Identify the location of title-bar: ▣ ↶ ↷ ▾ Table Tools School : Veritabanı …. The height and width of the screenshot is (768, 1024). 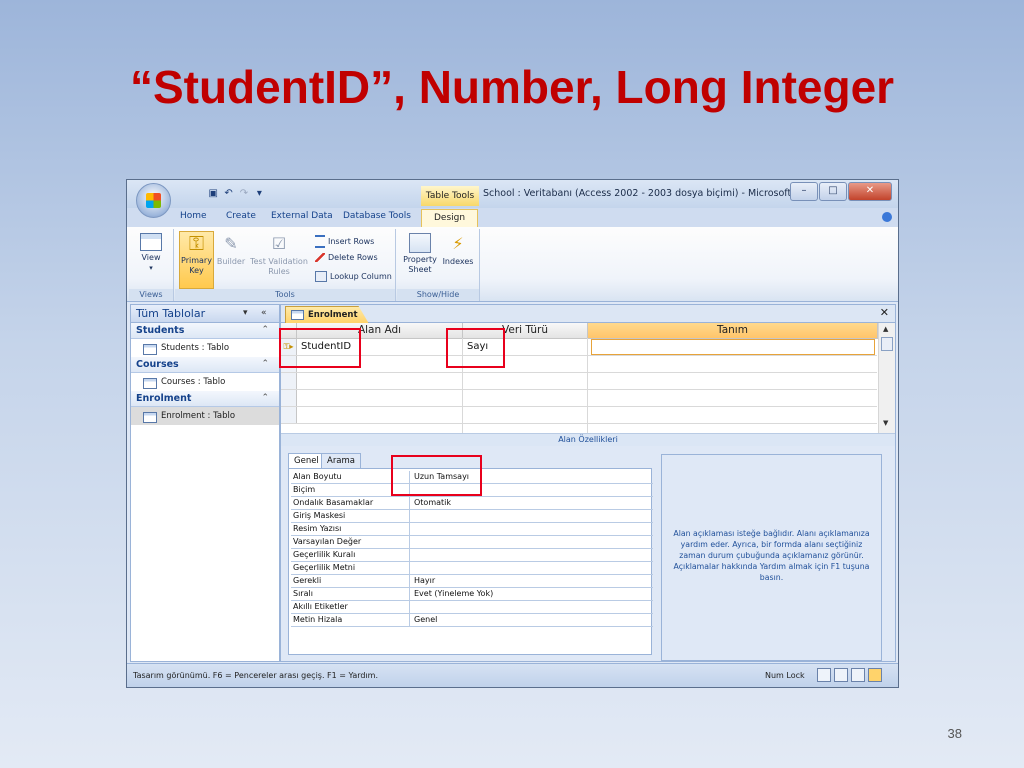
(512, 199).